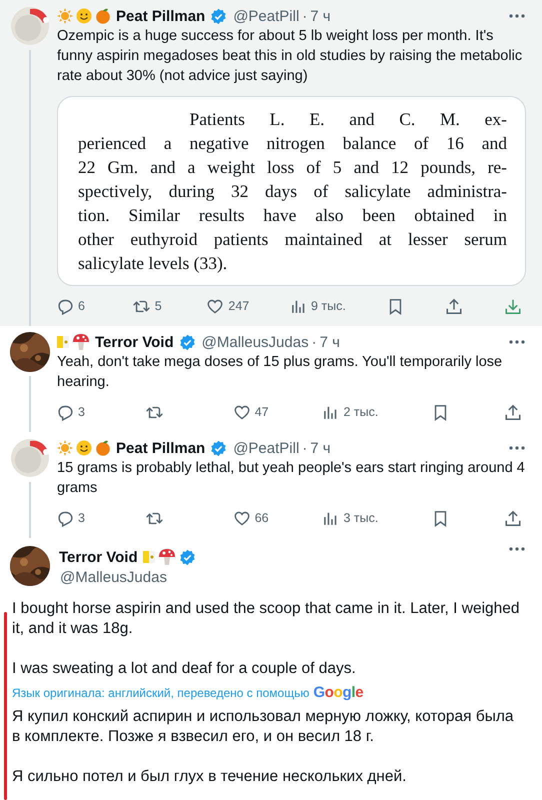 This screenshot has height=800, width=542. Describe the element at coordinates (290, 56) in the screenshot. I see `post-text: Ozempic is a huge success for about 5 lb weight loss per month. It's funny aspirin megadoses beat this in old studies by raising the metabolic rate about 30% (not advice just saying)` at that location.